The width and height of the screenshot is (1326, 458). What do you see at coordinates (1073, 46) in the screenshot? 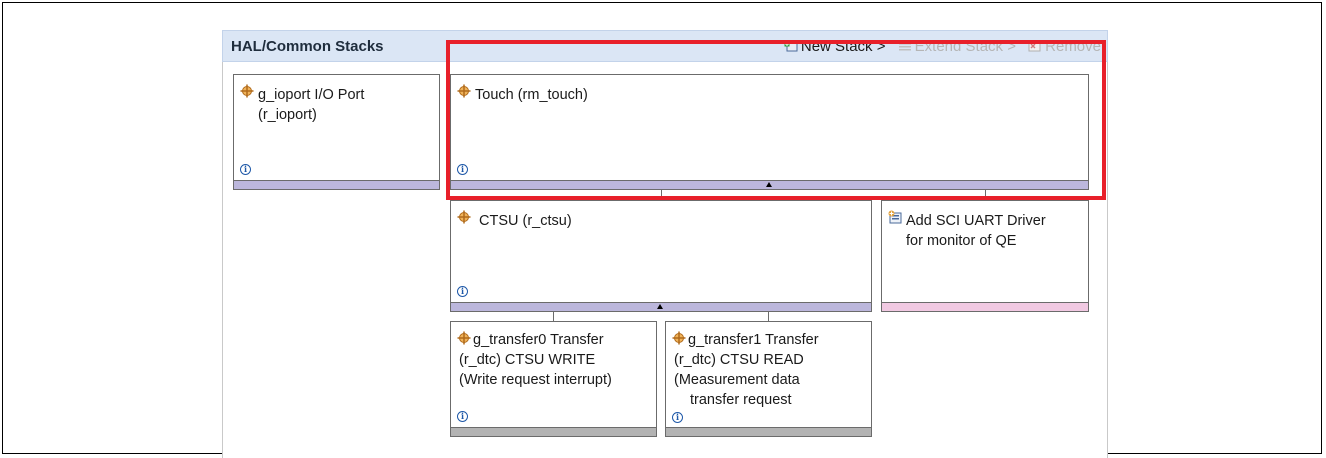
I see `remove-label: Remove` at bounding box center [1073, 46].